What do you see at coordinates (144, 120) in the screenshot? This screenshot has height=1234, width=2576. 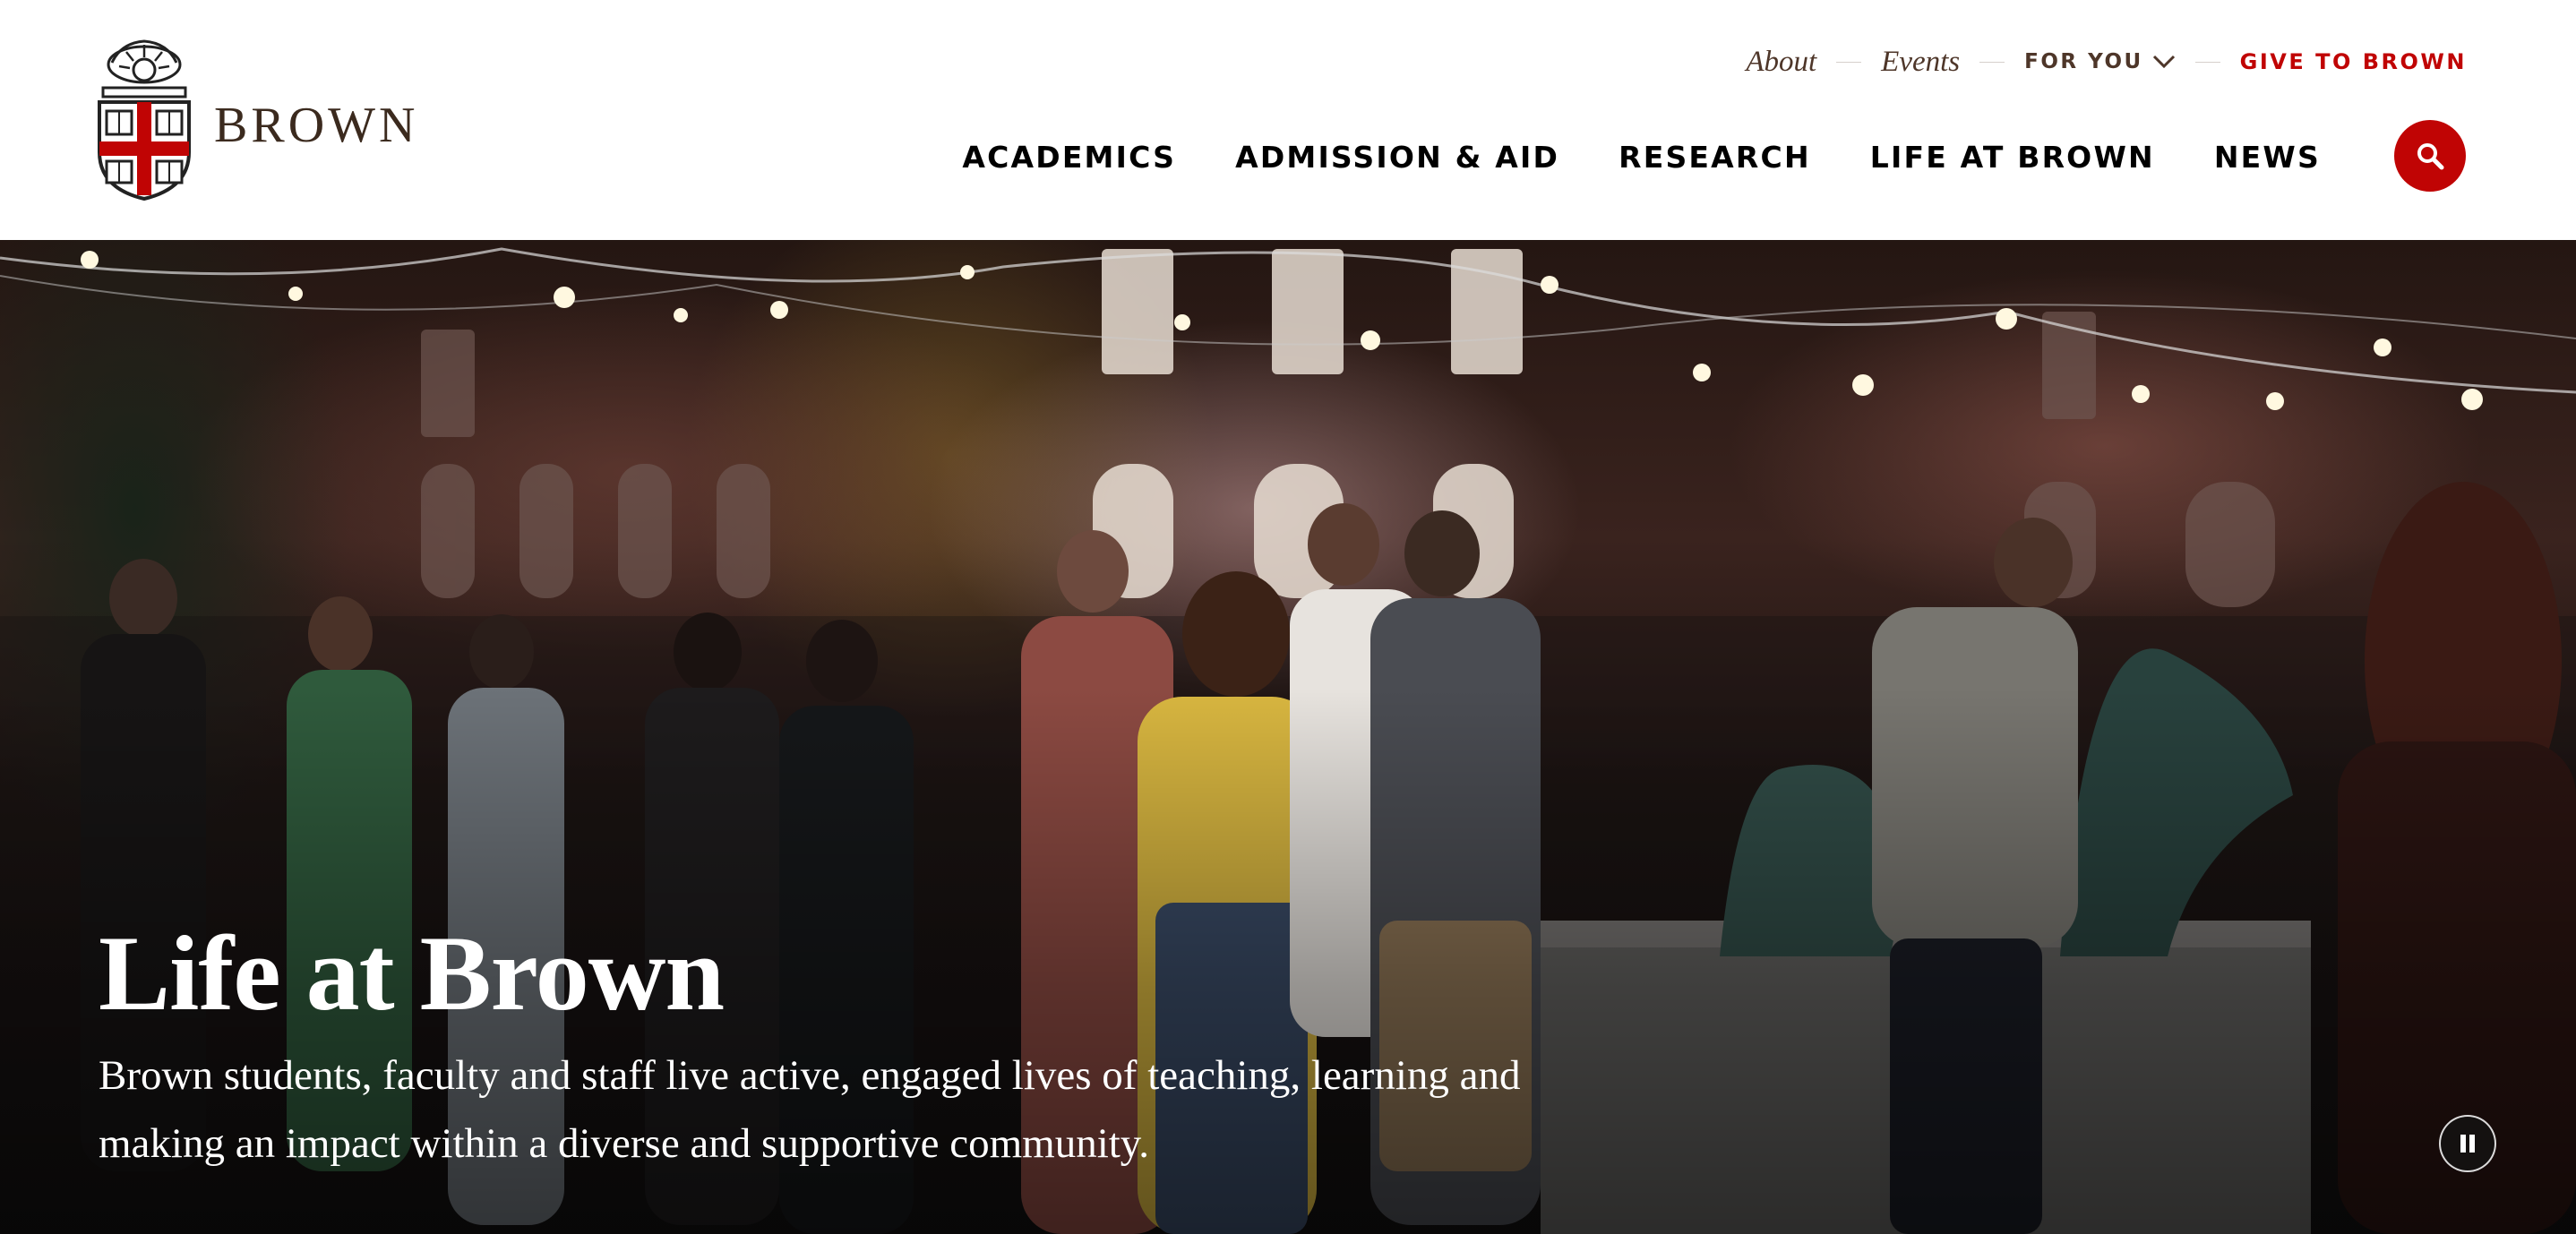 I see `brown-crest-icon` at bounding box center [144, 120].